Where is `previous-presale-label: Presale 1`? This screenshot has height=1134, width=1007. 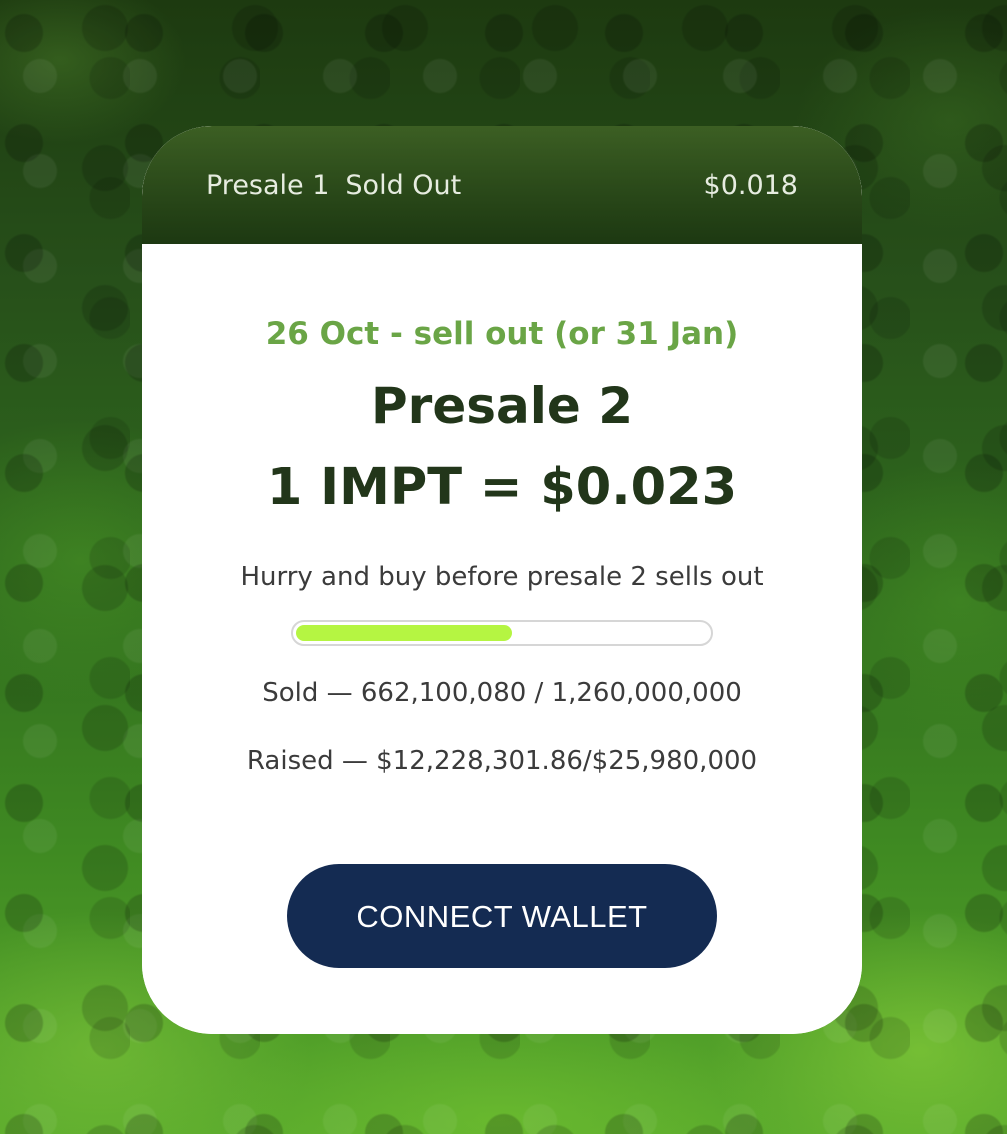 previous-presale-label: Presale 1 is located at coordinates (268, 185).